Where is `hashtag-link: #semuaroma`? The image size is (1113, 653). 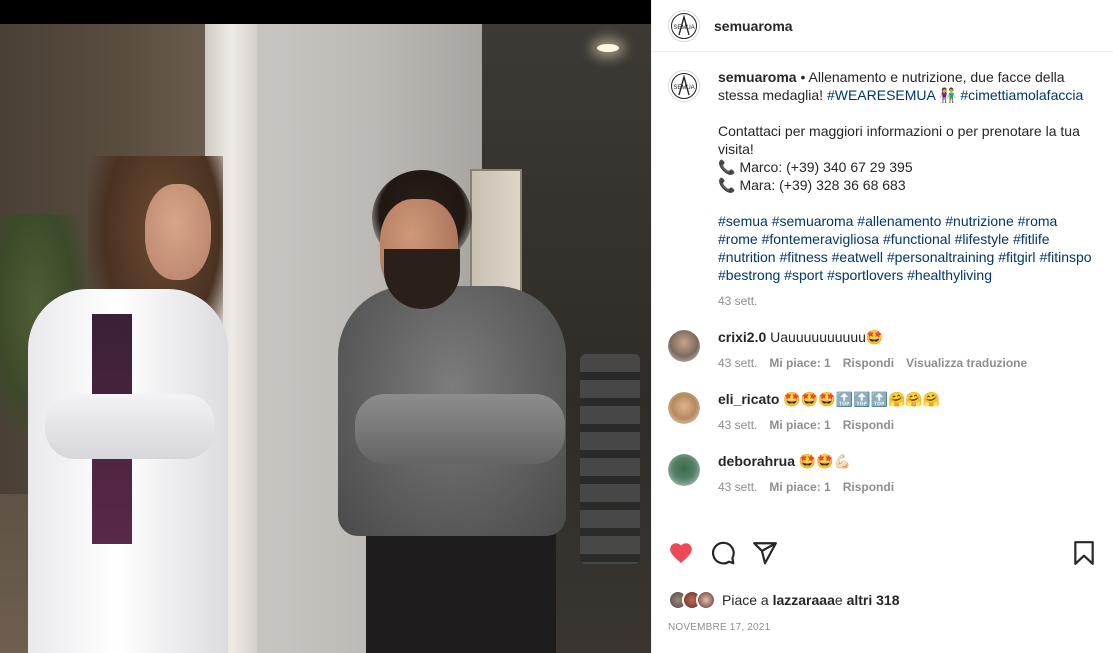 hashtag-link: #semuaroma is located at coordinates (813, 221).